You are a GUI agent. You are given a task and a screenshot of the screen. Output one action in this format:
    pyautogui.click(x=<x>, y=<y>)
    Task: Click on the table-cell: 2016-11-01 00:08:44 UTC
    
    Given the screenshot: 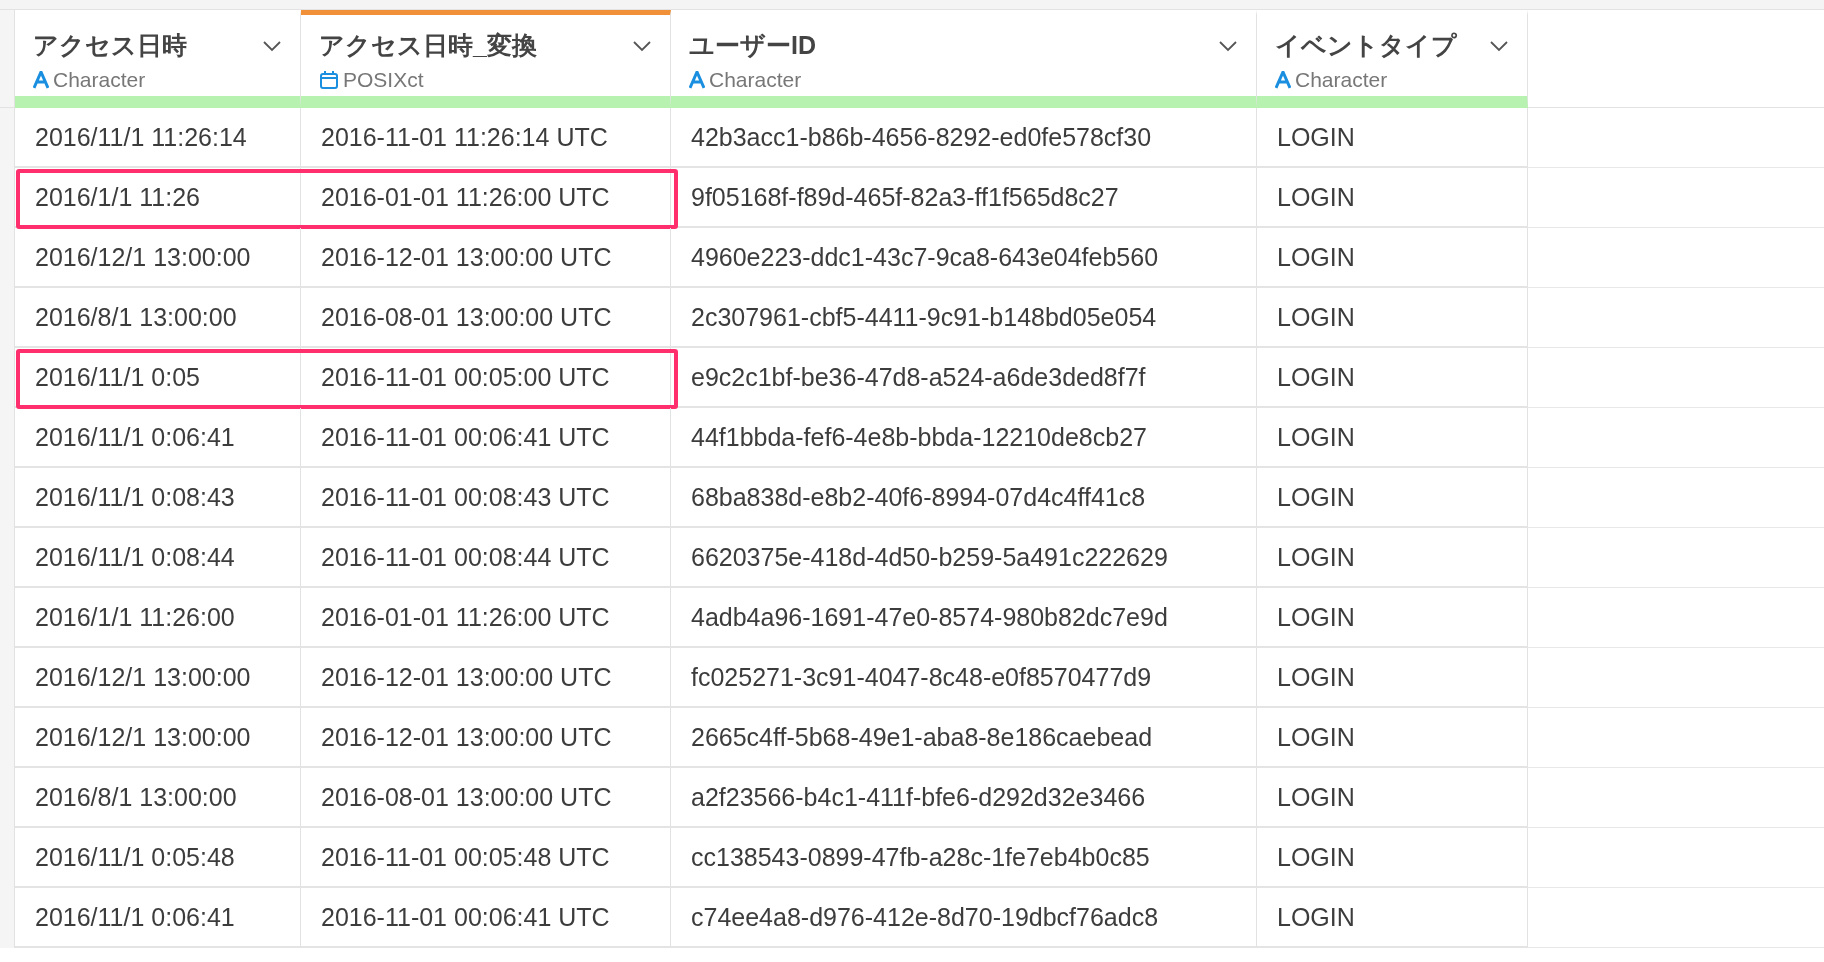 What is the action you would take?
    pyautogui.click(x=486, y=558)
    